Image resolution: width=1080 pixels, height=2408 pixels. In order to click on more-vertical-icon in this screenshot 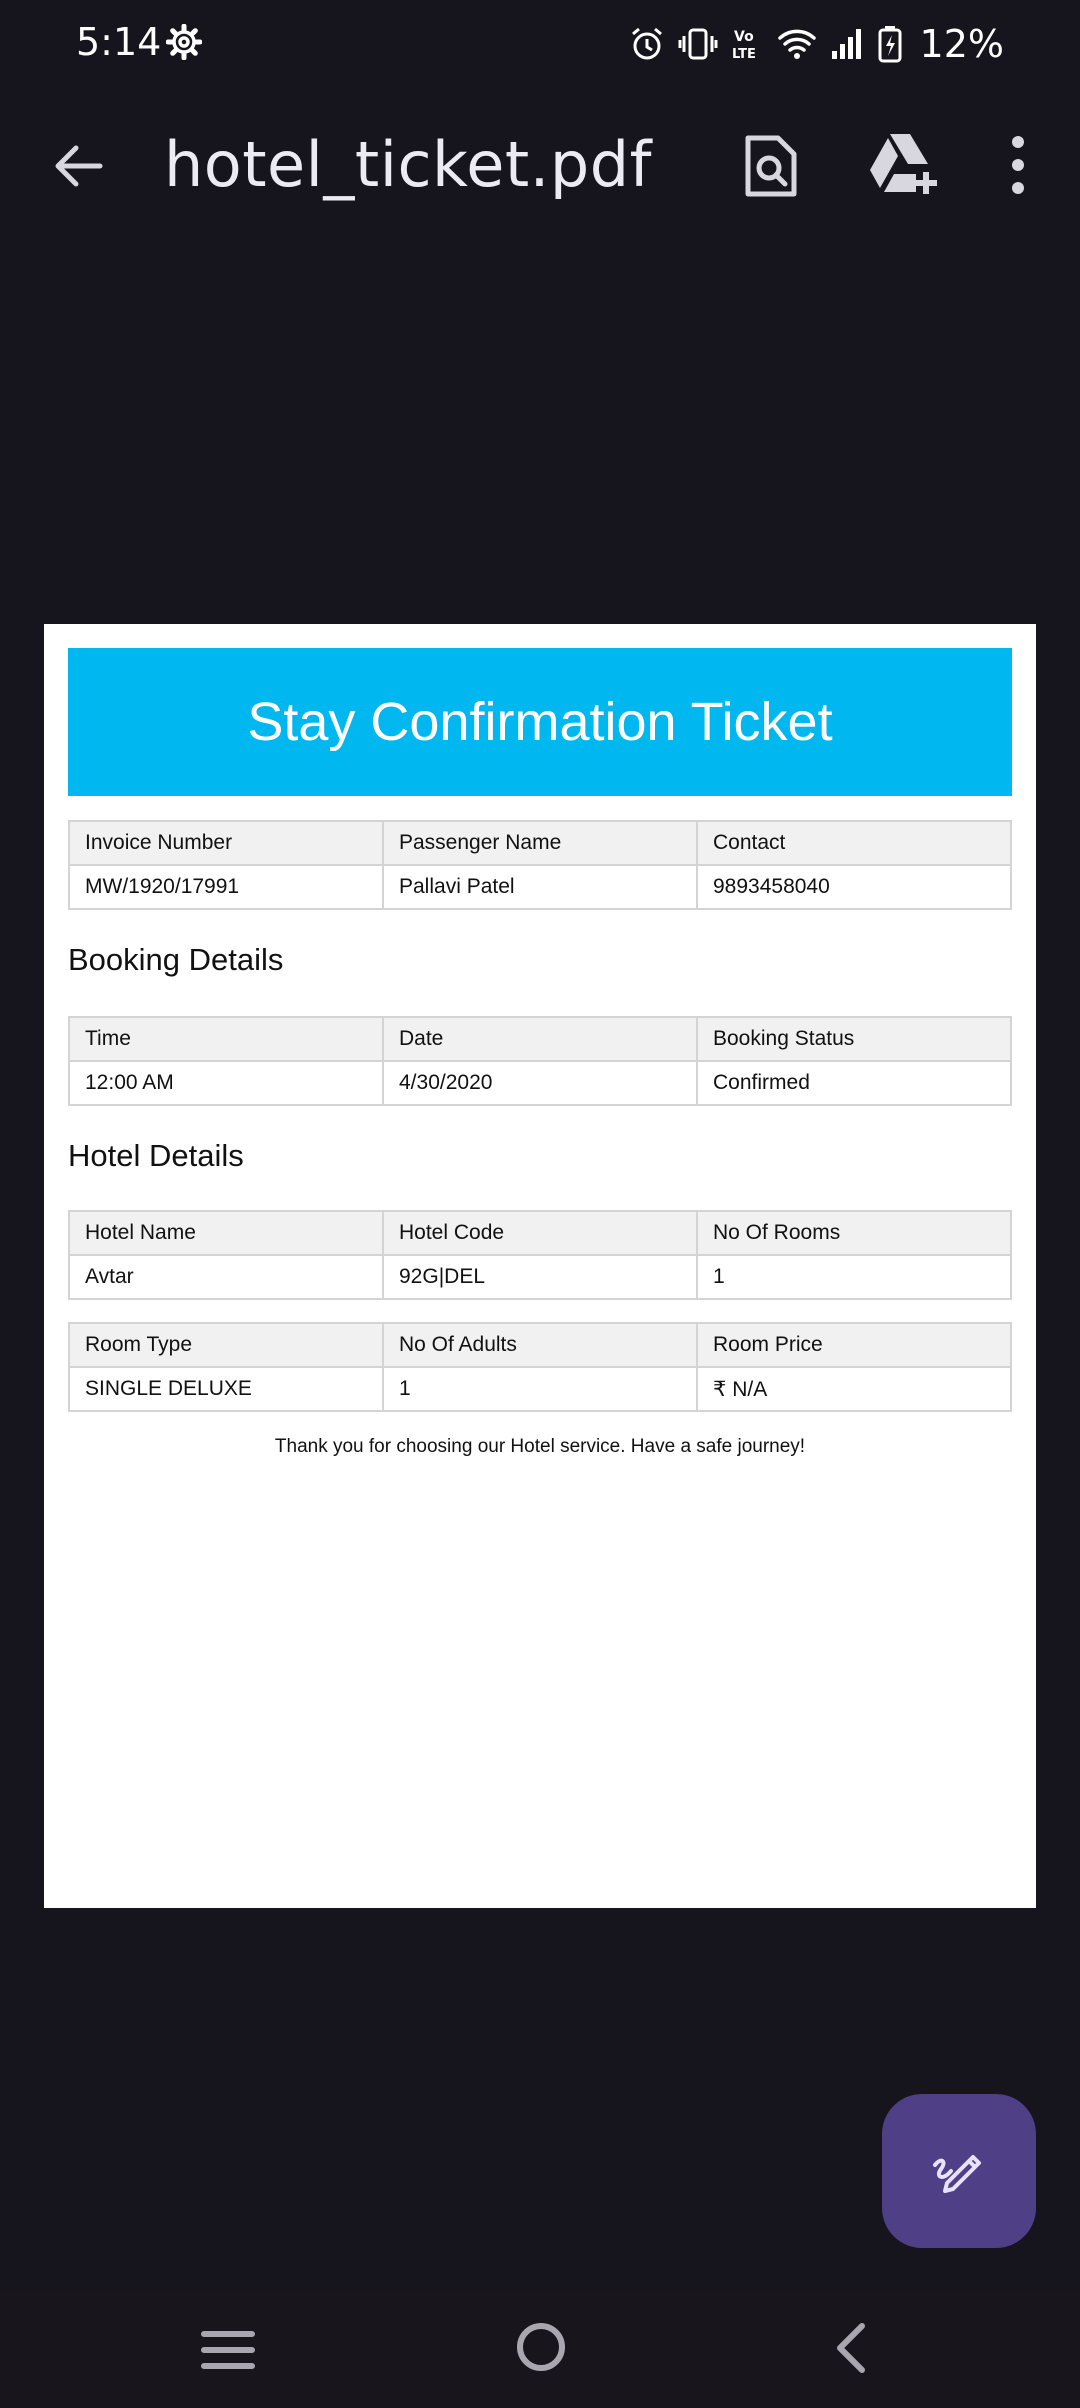, I will do `click(1018, 165)`.